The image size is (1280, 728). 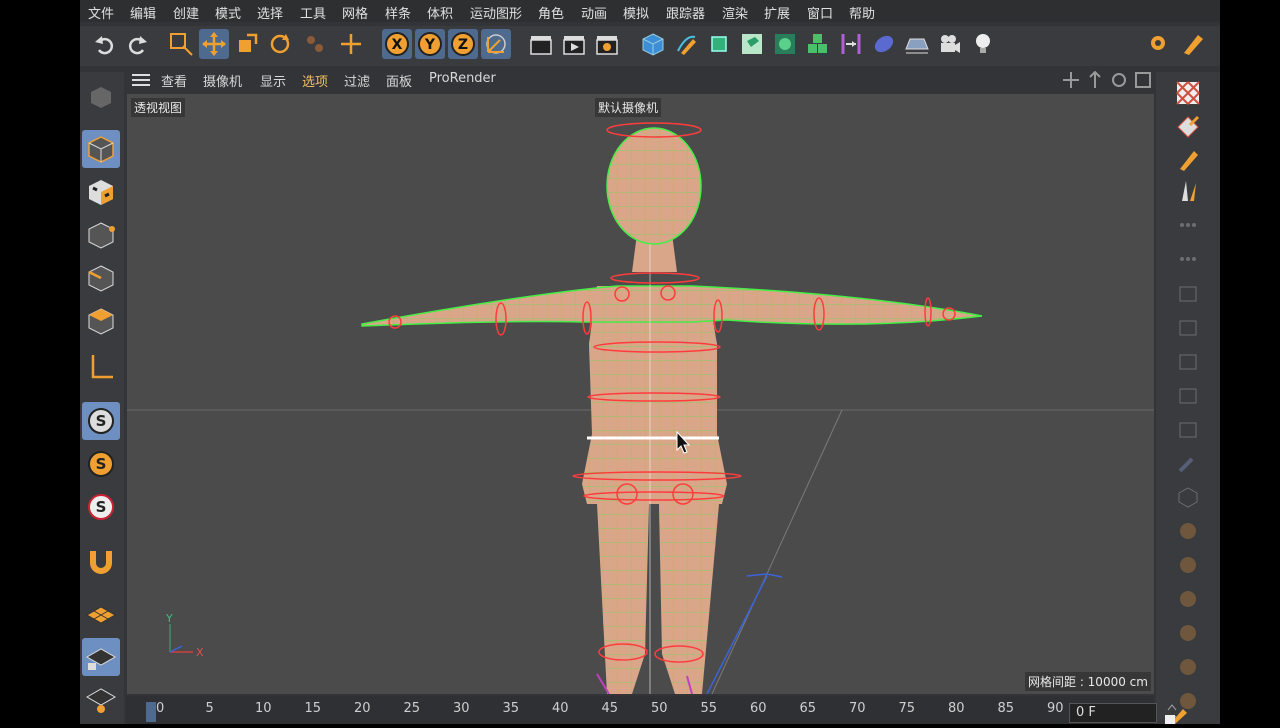 I want to click on snap-white-icon: S, so click(x=101, y=507).